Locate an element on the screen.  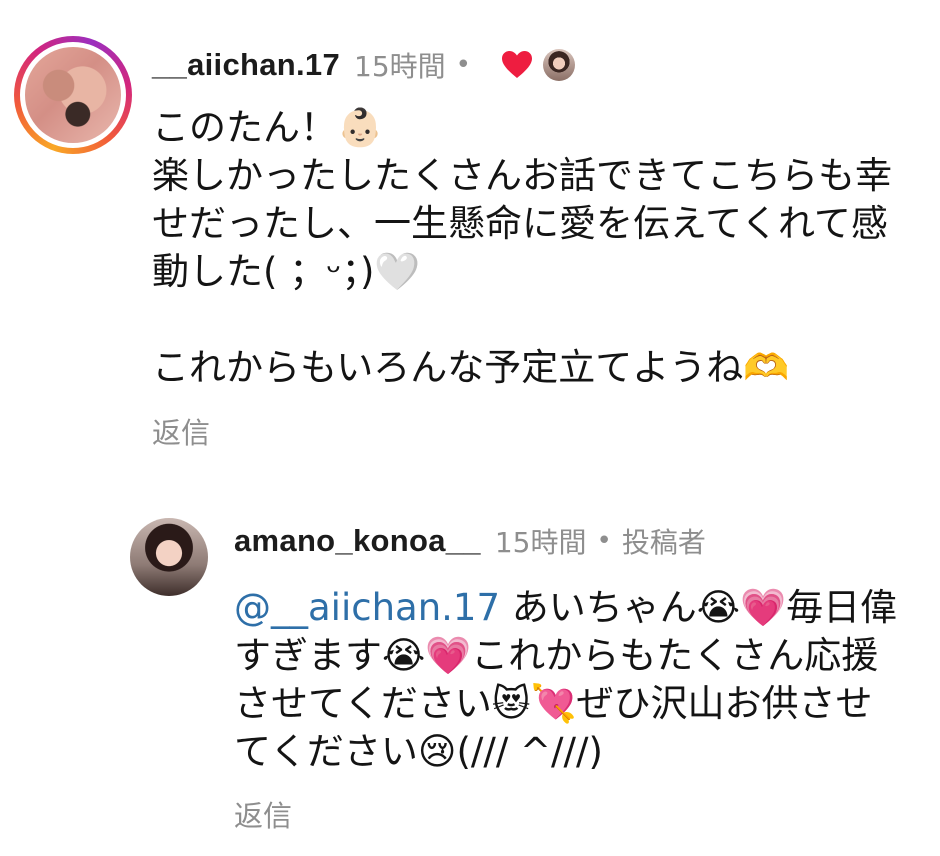
avatar-frame is located at coordinates (73, 95).